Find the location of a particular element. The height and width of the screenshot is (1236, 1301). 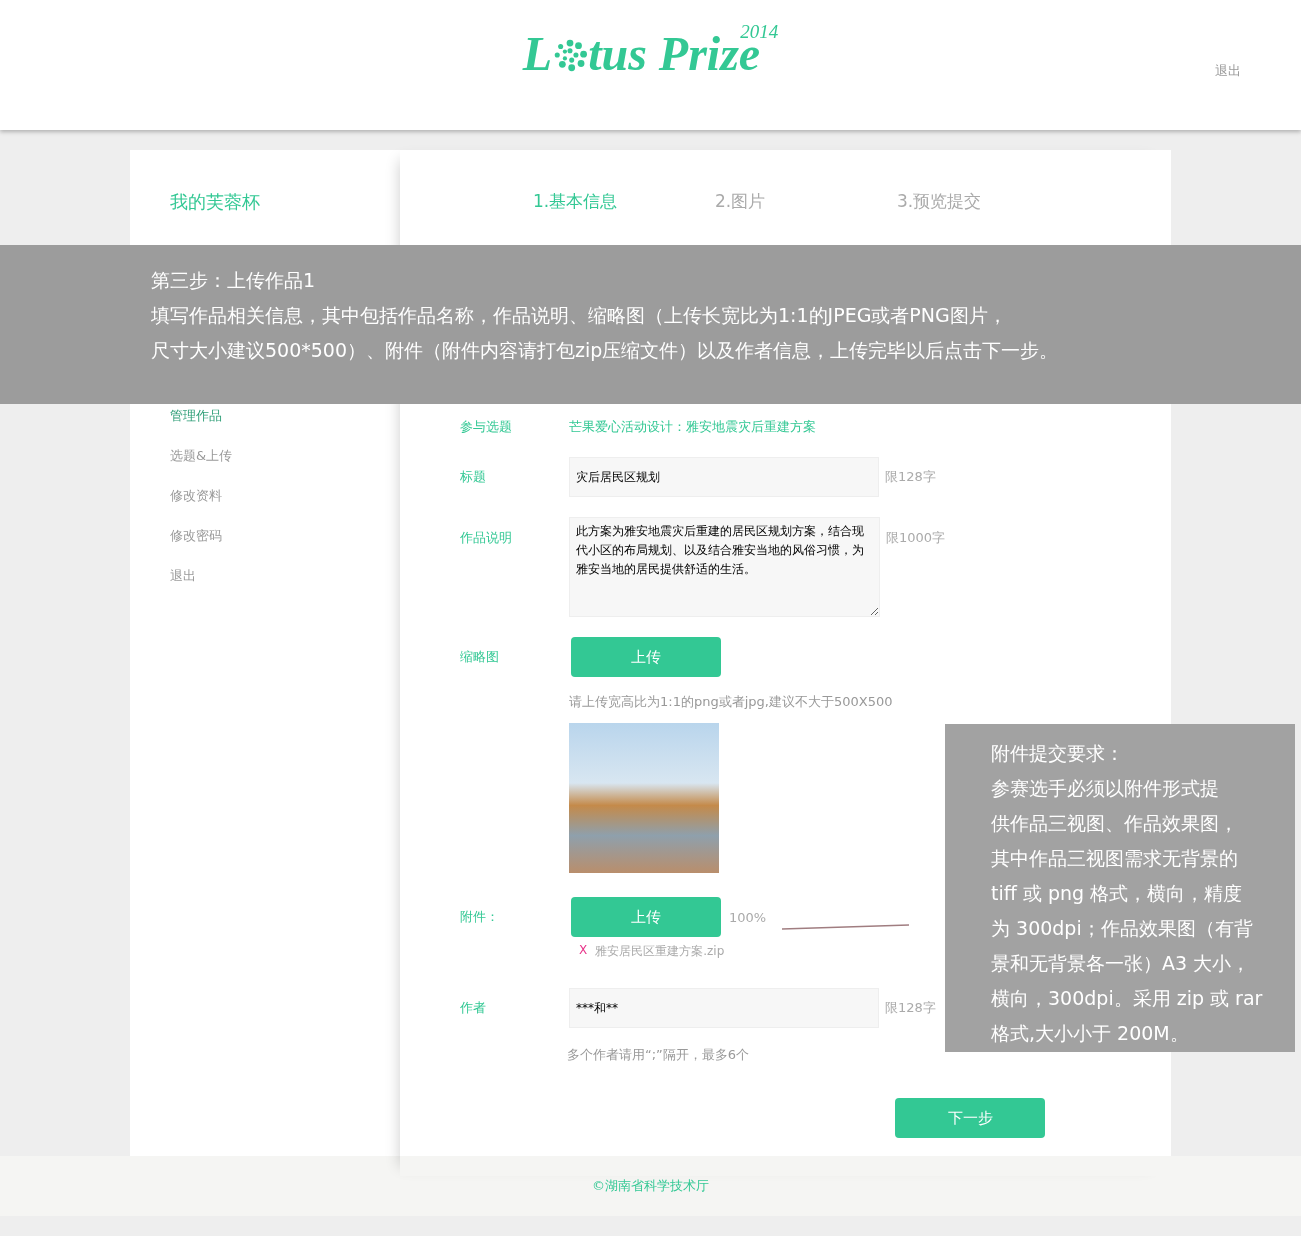

step-tab: 2.图片 is located at coordinates (761, 201).